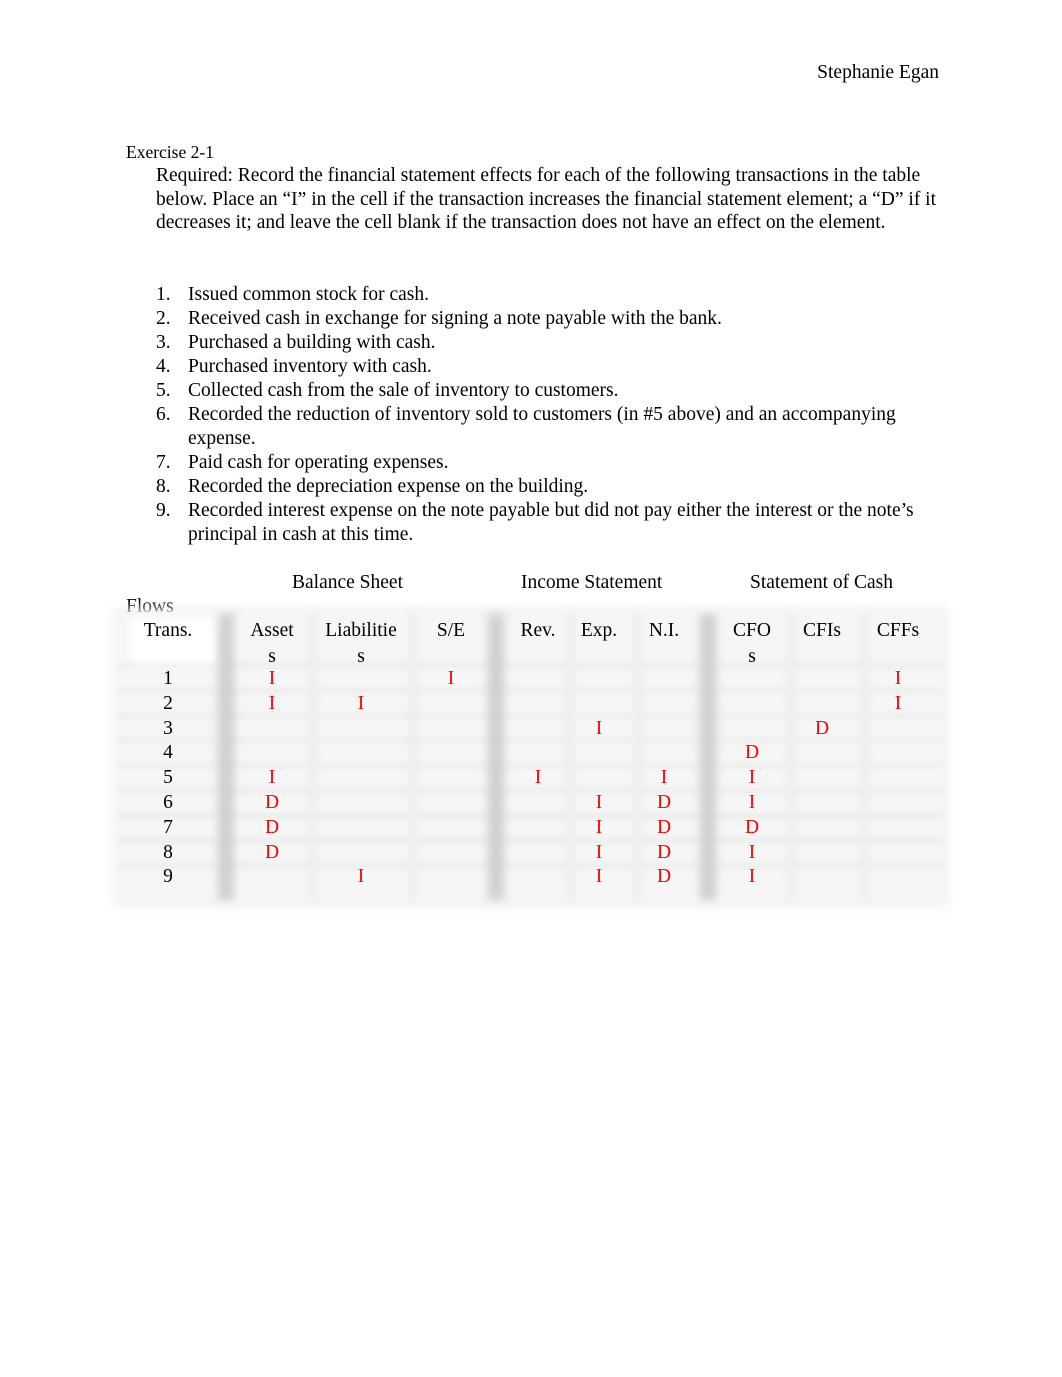  What do you see at coordinates (163, 510) in the screenshot?
I see `transaction-number: 9.` at bounding box center [163, 510].